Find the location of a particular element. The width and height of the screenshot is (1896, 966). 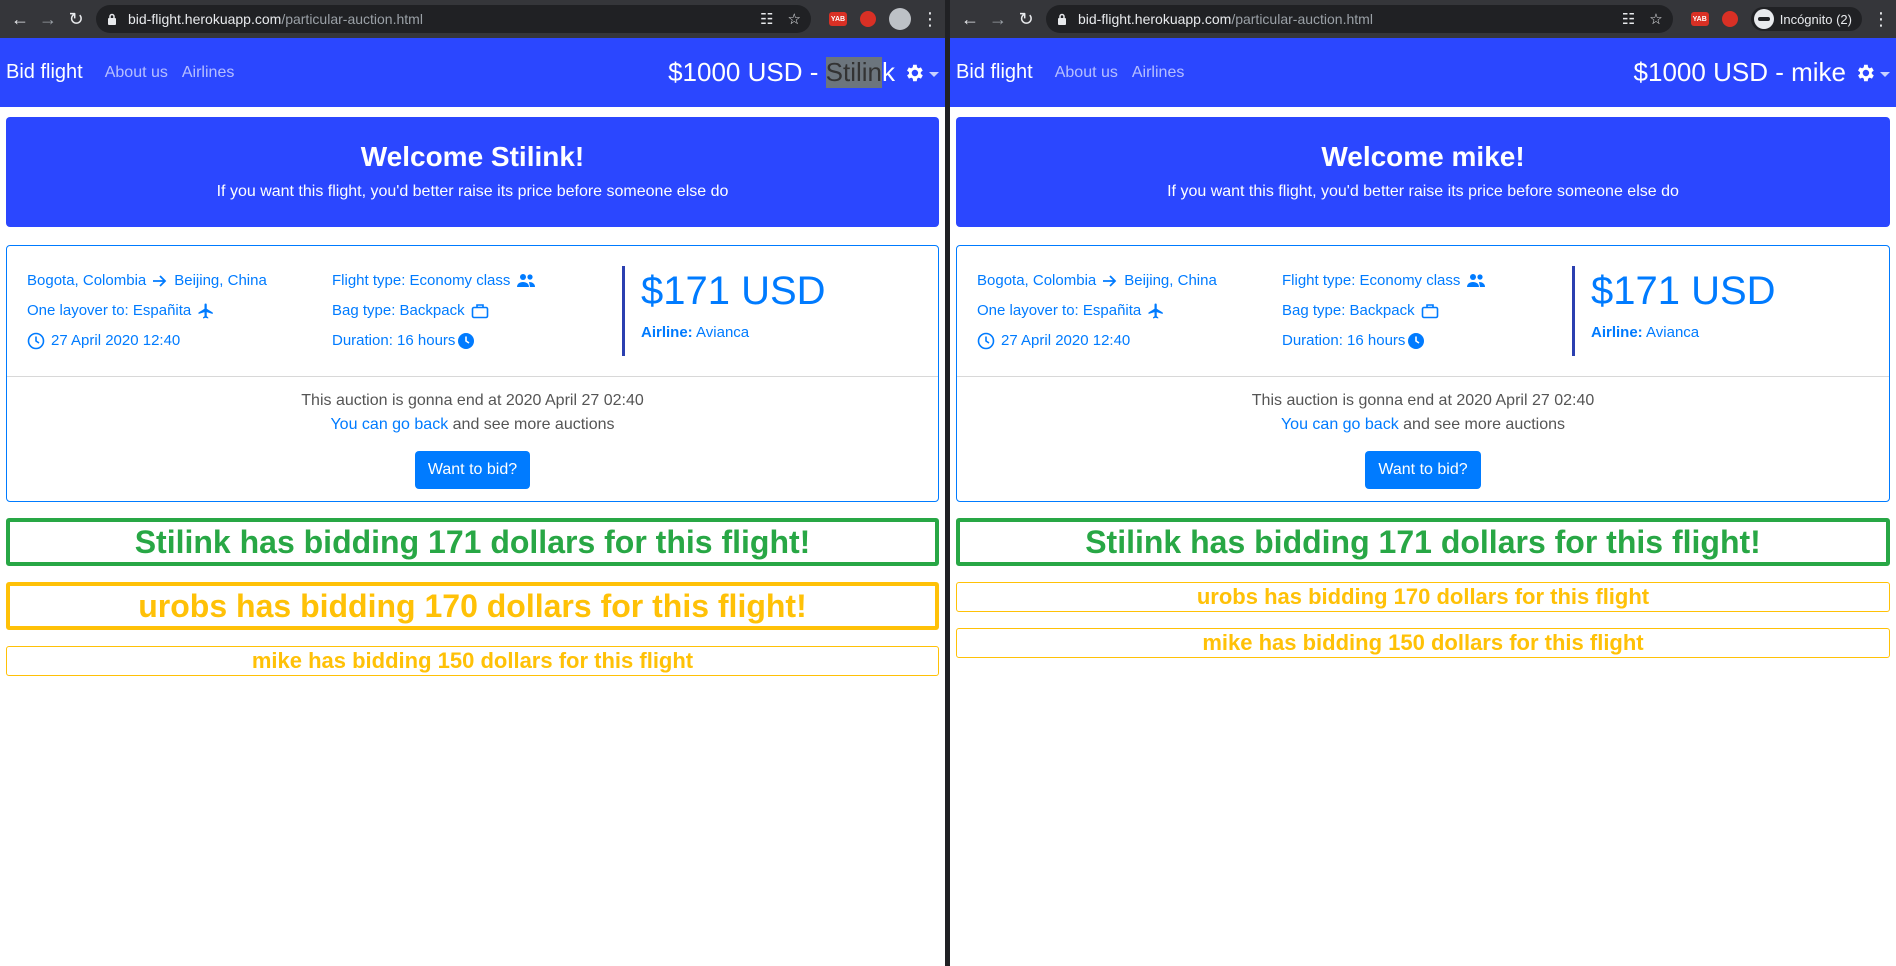

user-balance-dropdown: $1000 USD - Stilin k is located at coordinates (803, 72).